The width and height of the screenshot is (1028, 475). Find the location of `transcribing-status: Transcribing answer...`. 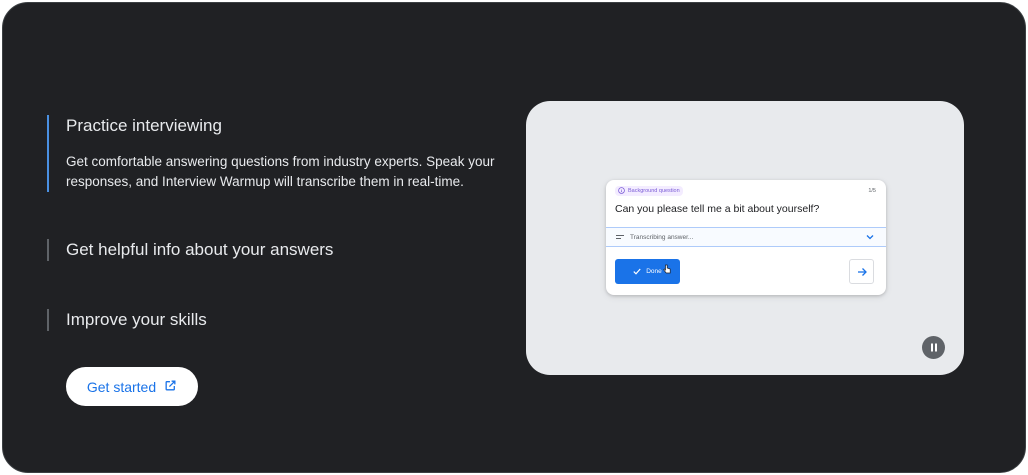

transcribing-status: Transcribing answer... is located at coordinates (662, 237).